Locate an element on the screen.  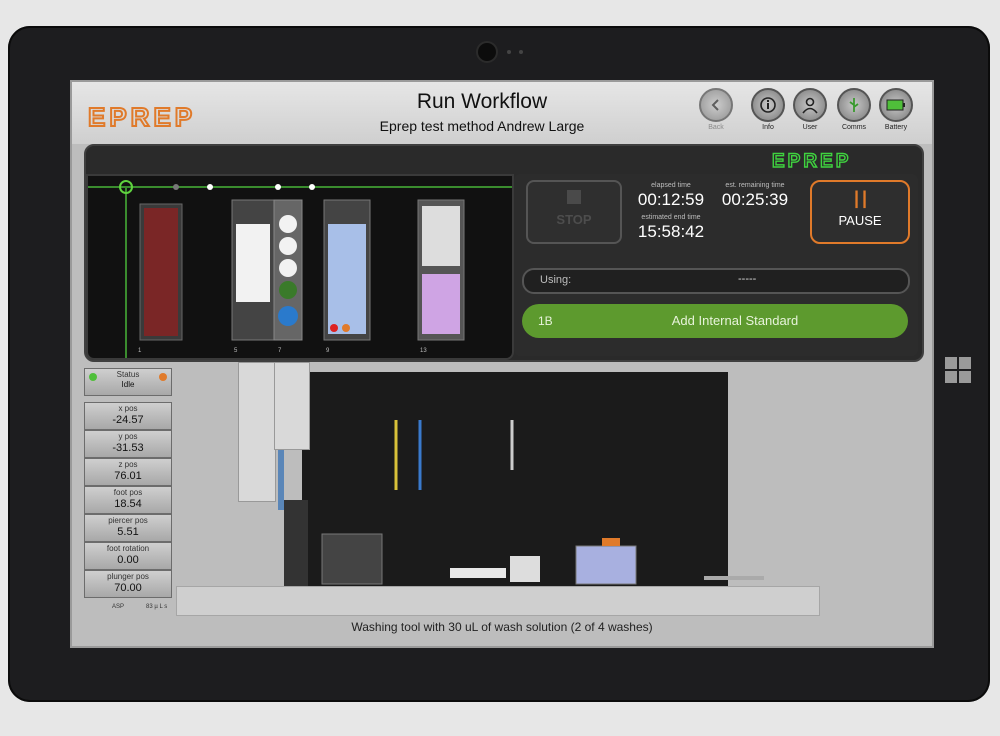
deck-position-label: 13 is located at coordinates (423, 351).